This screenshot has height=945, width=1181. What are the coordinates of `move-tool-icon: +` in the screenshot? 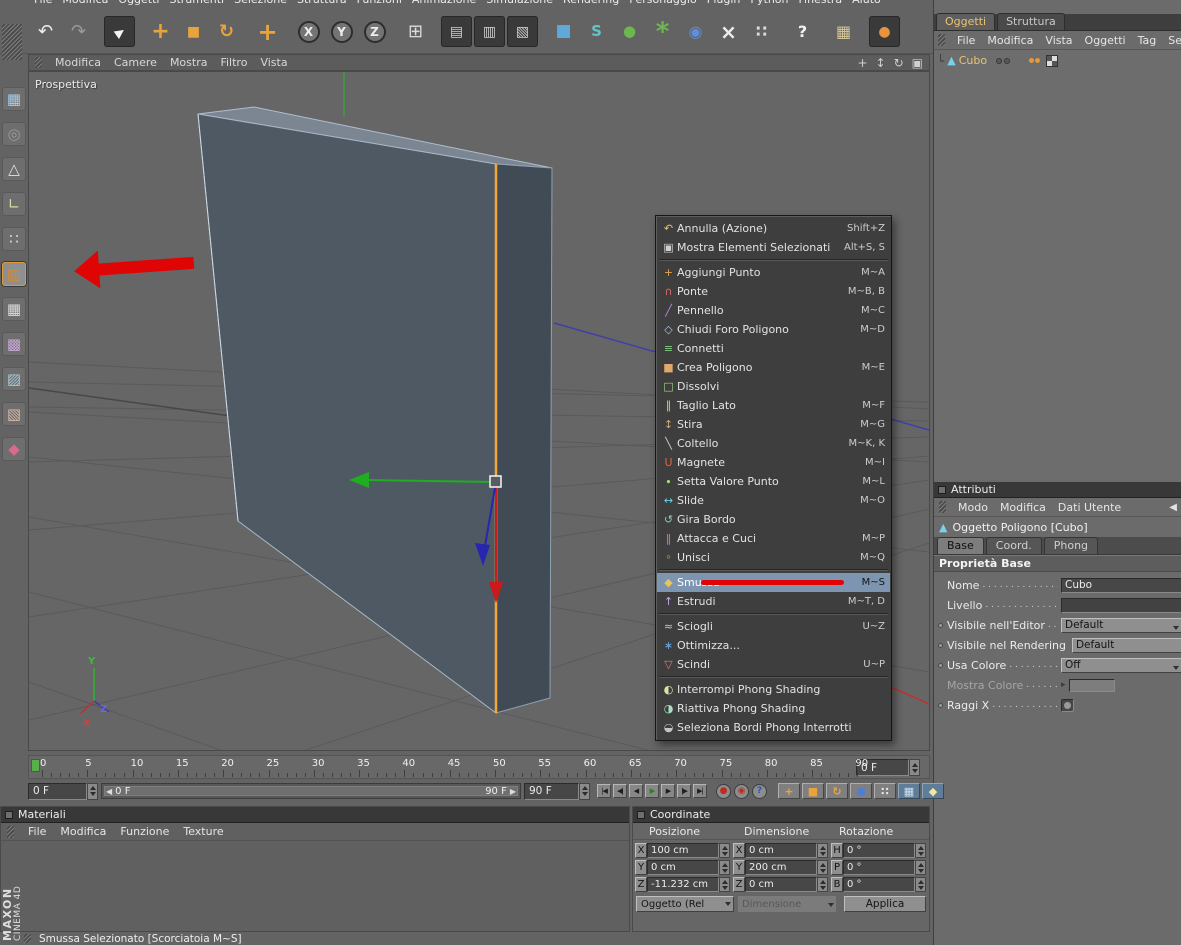 It's located at (160, 31).